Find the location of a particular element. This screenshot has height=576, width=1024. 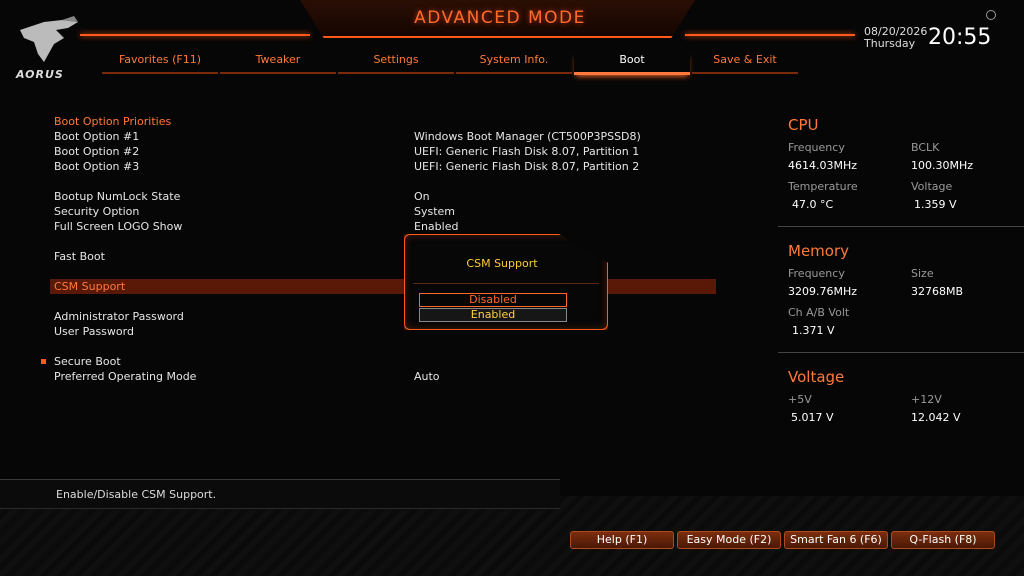

day: Thursday is located at coordinates (890, 43).